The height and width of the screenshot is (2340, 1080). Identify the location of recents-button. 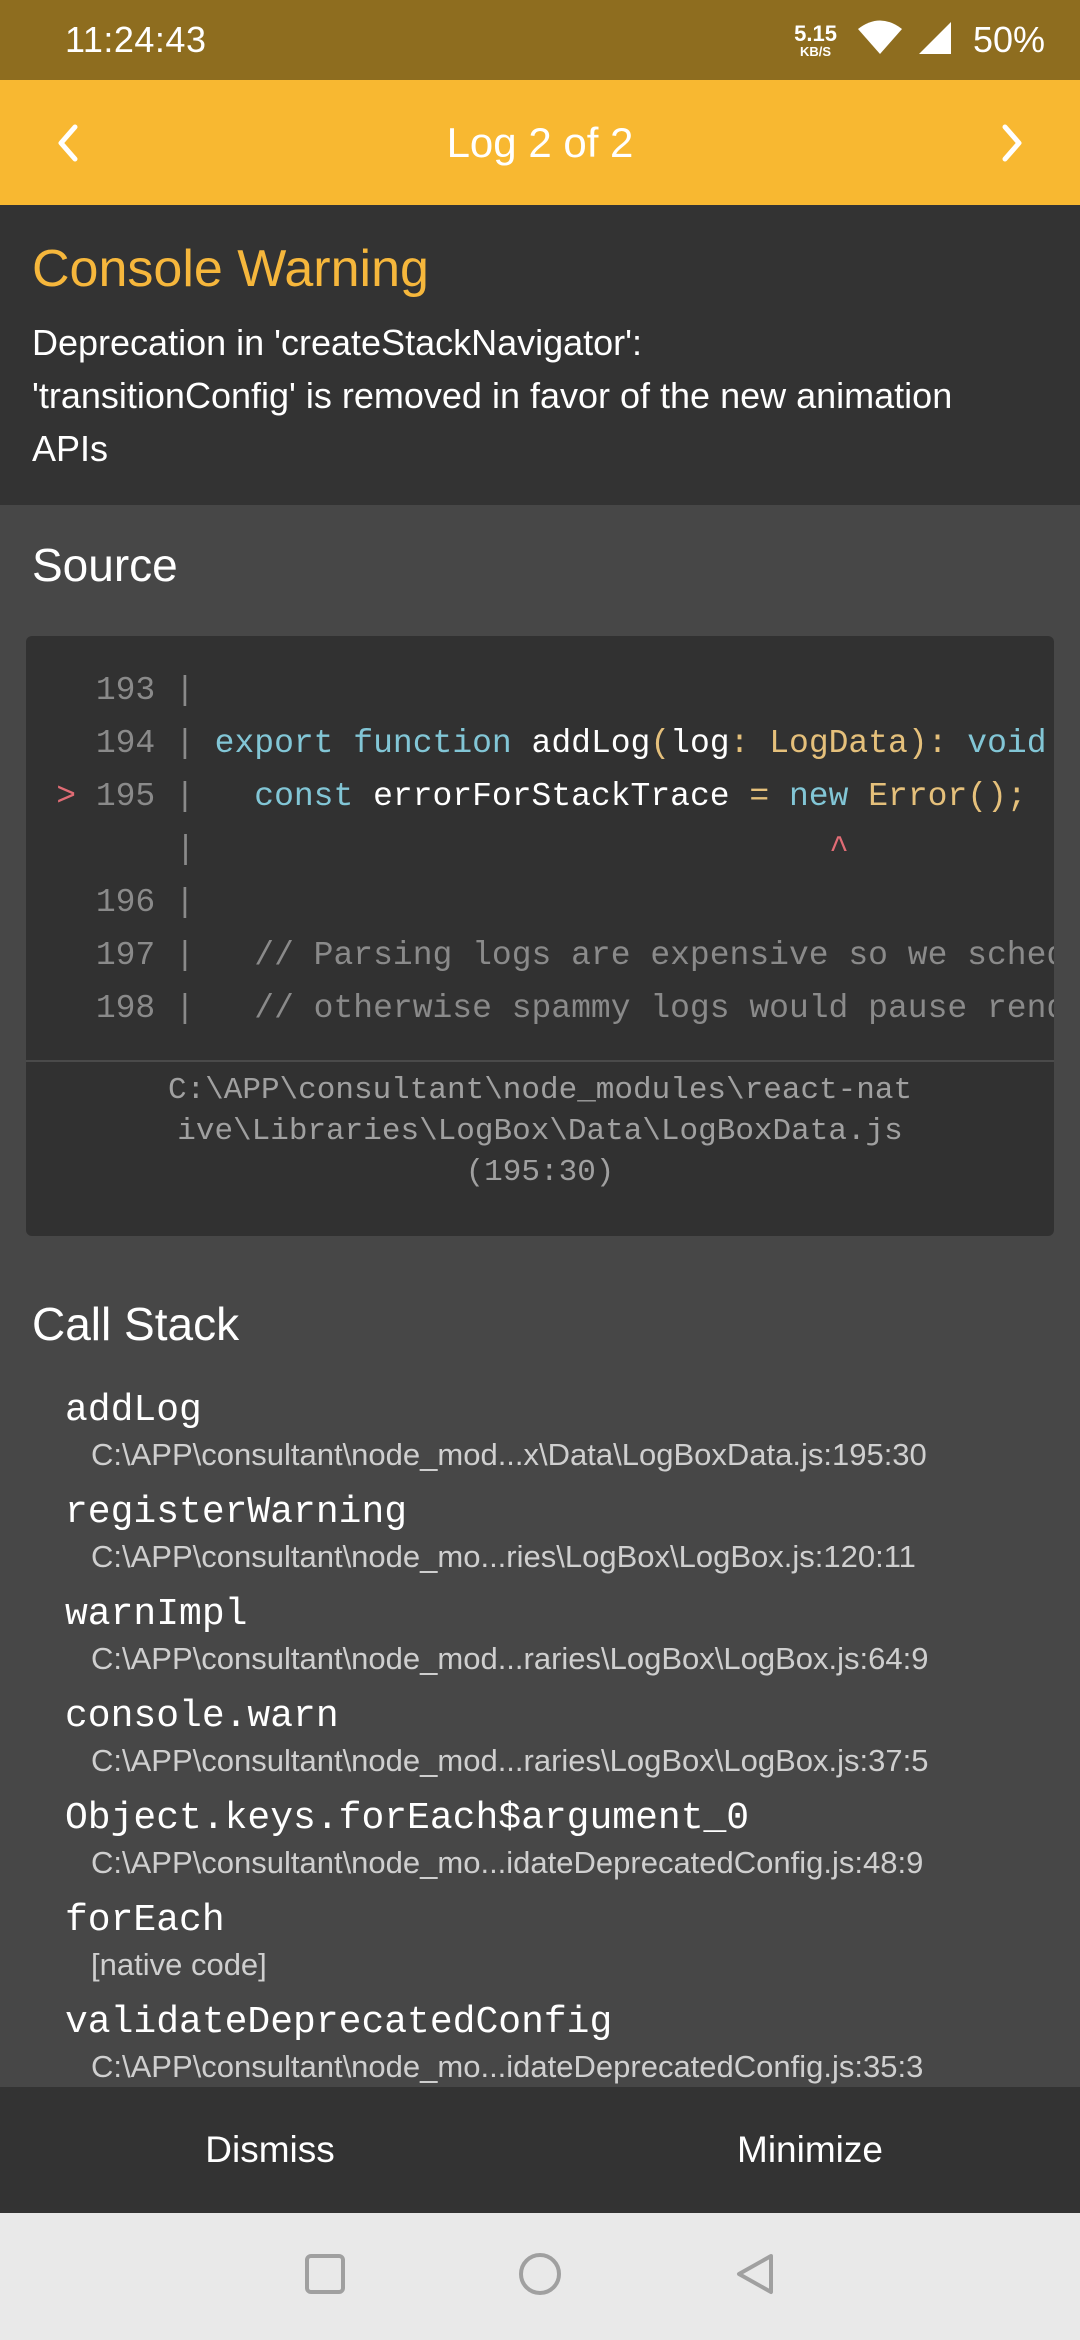
(325, 2276).